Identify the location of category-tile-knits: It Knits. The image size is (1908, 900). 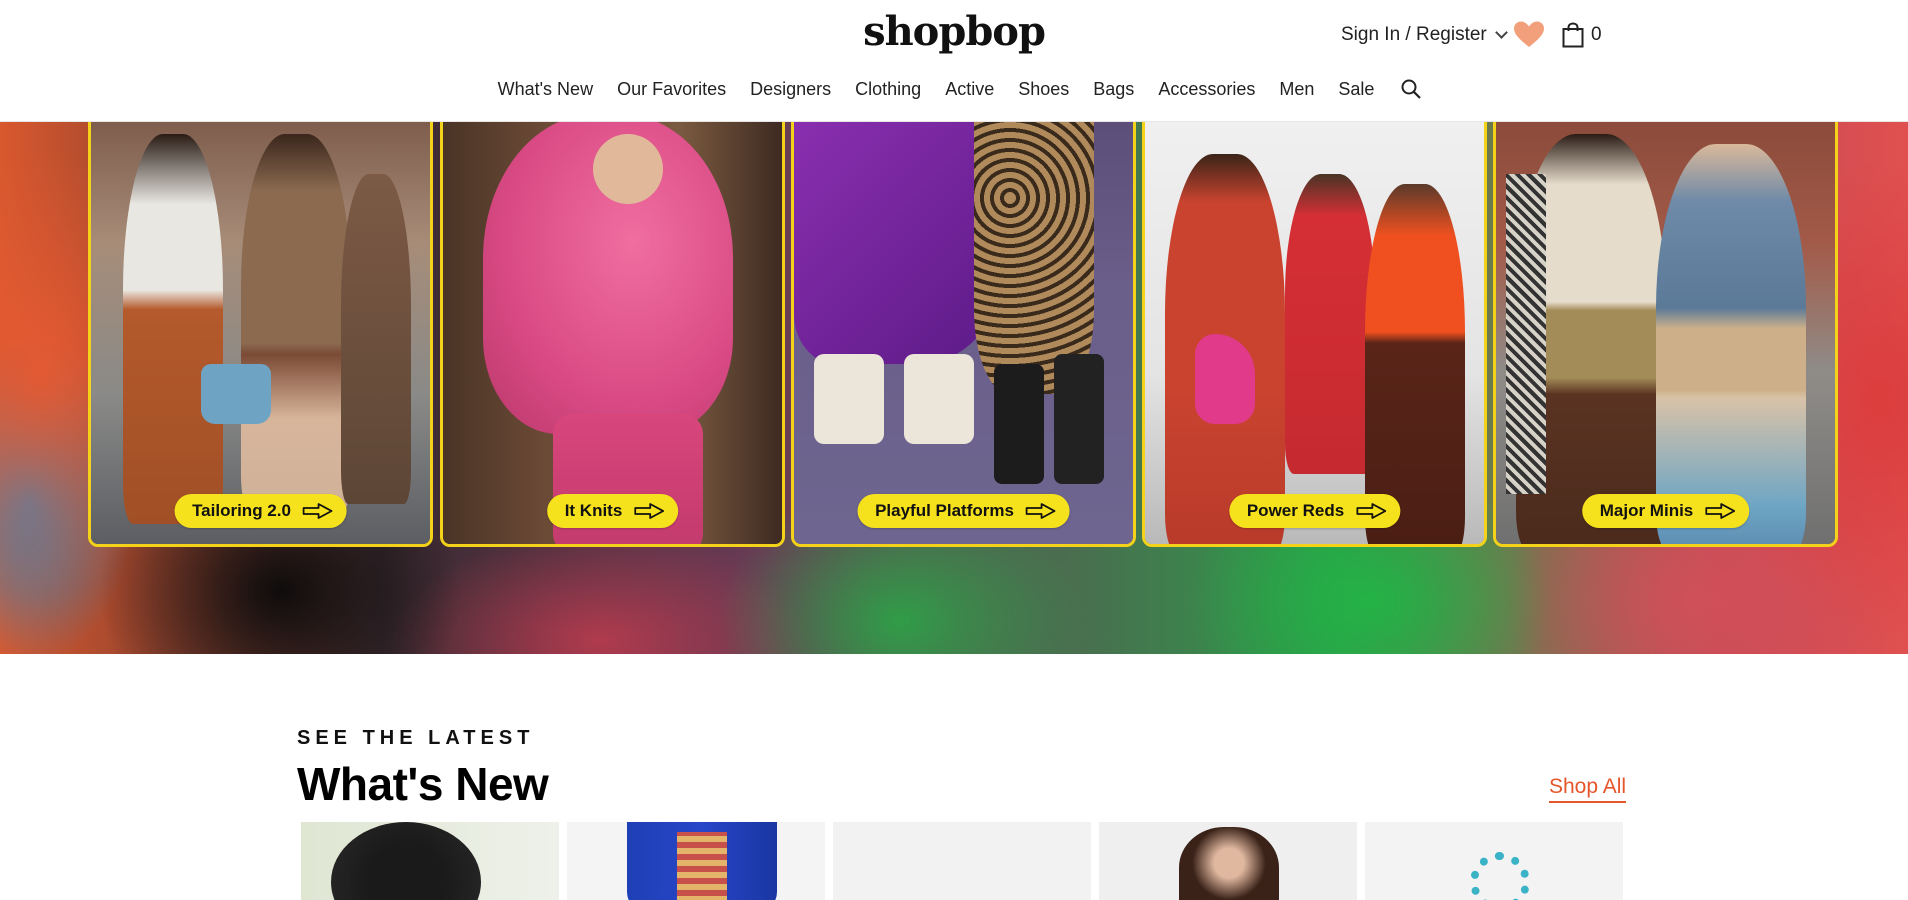
(612, 334).